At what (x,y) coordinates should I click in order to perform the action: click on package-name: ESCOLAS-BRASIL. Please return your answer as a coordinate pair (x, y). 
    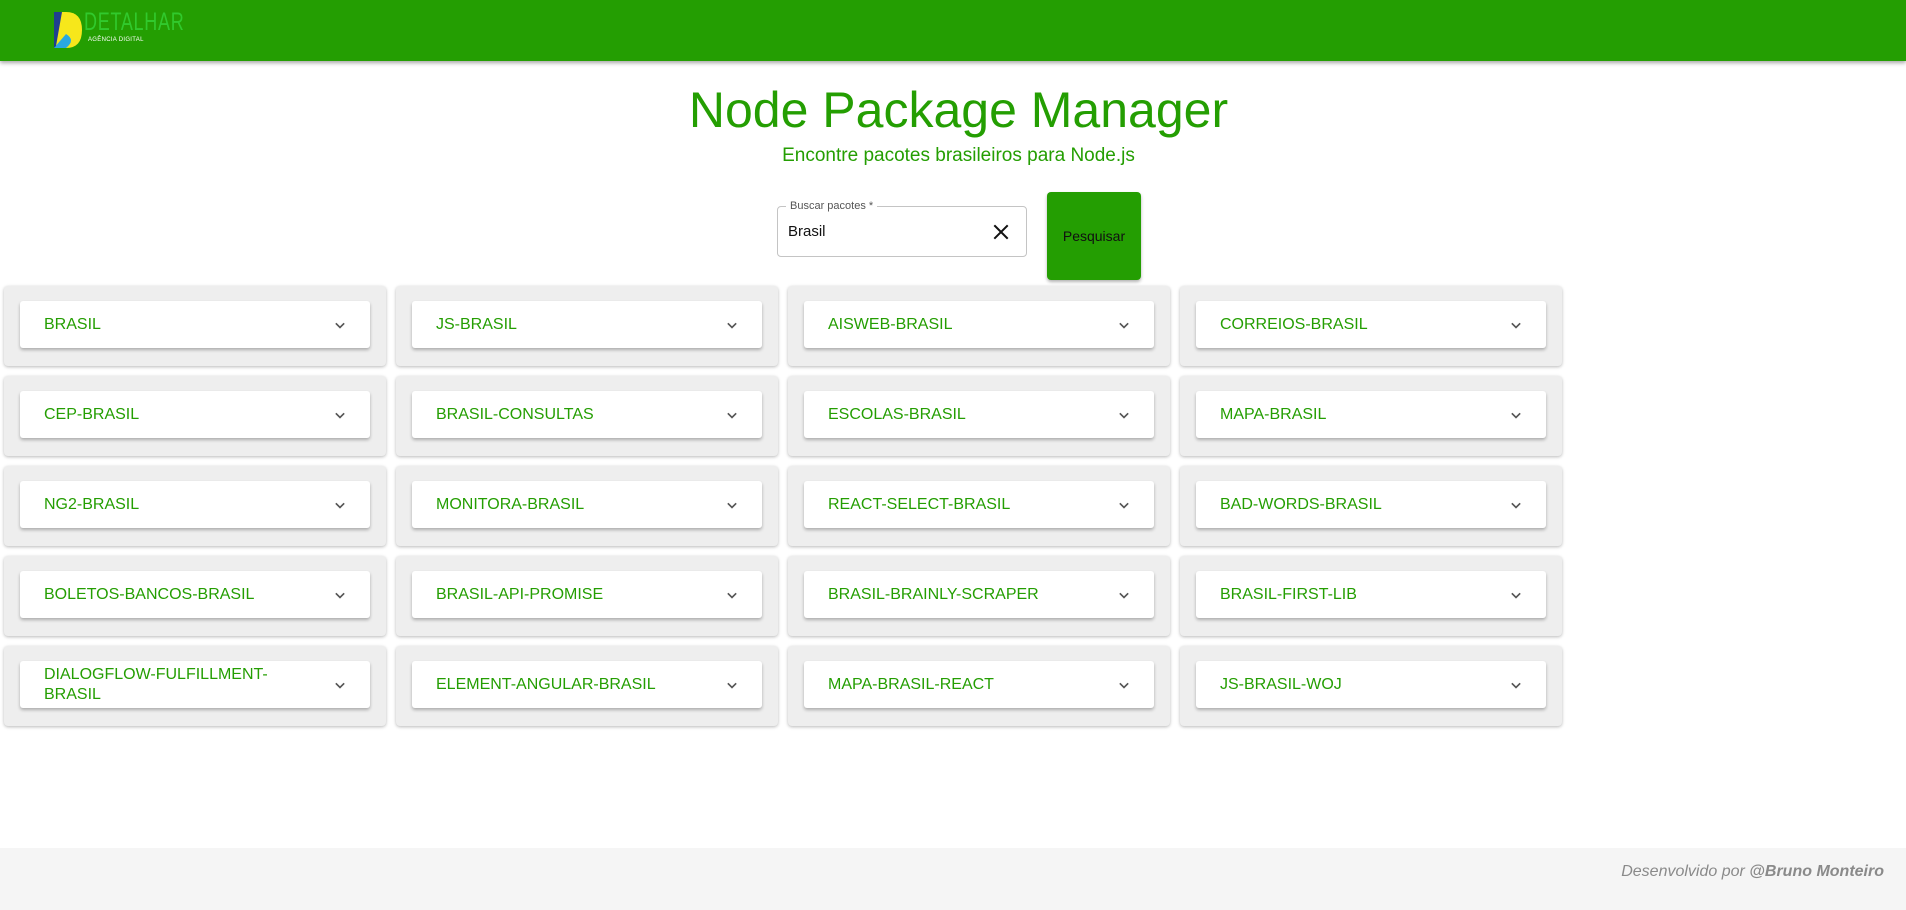
    Looking at the image, I should click on (897, 414).